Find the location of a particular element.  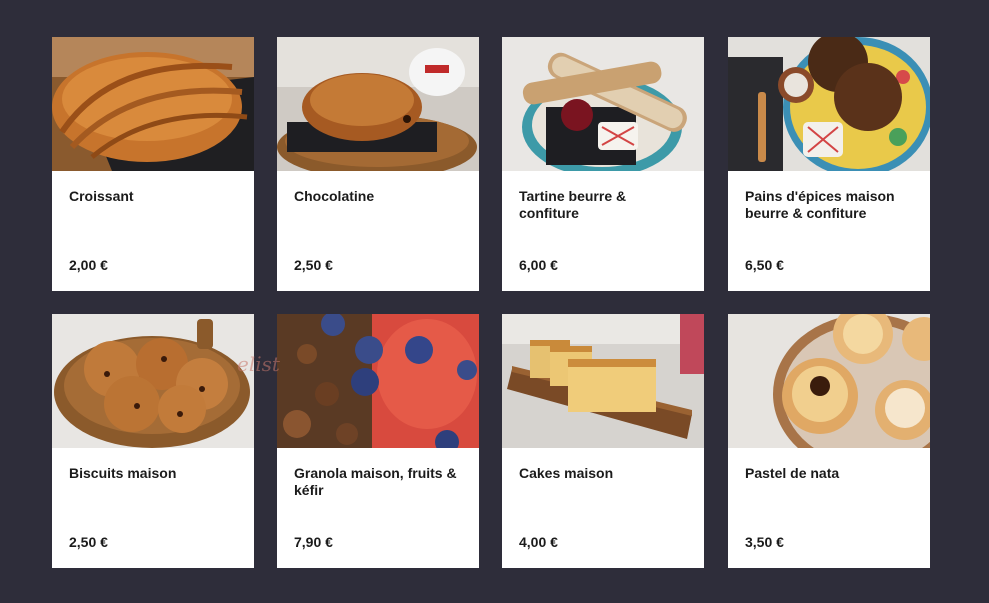

chocolatine-photo is located at coordinates (378, 104).